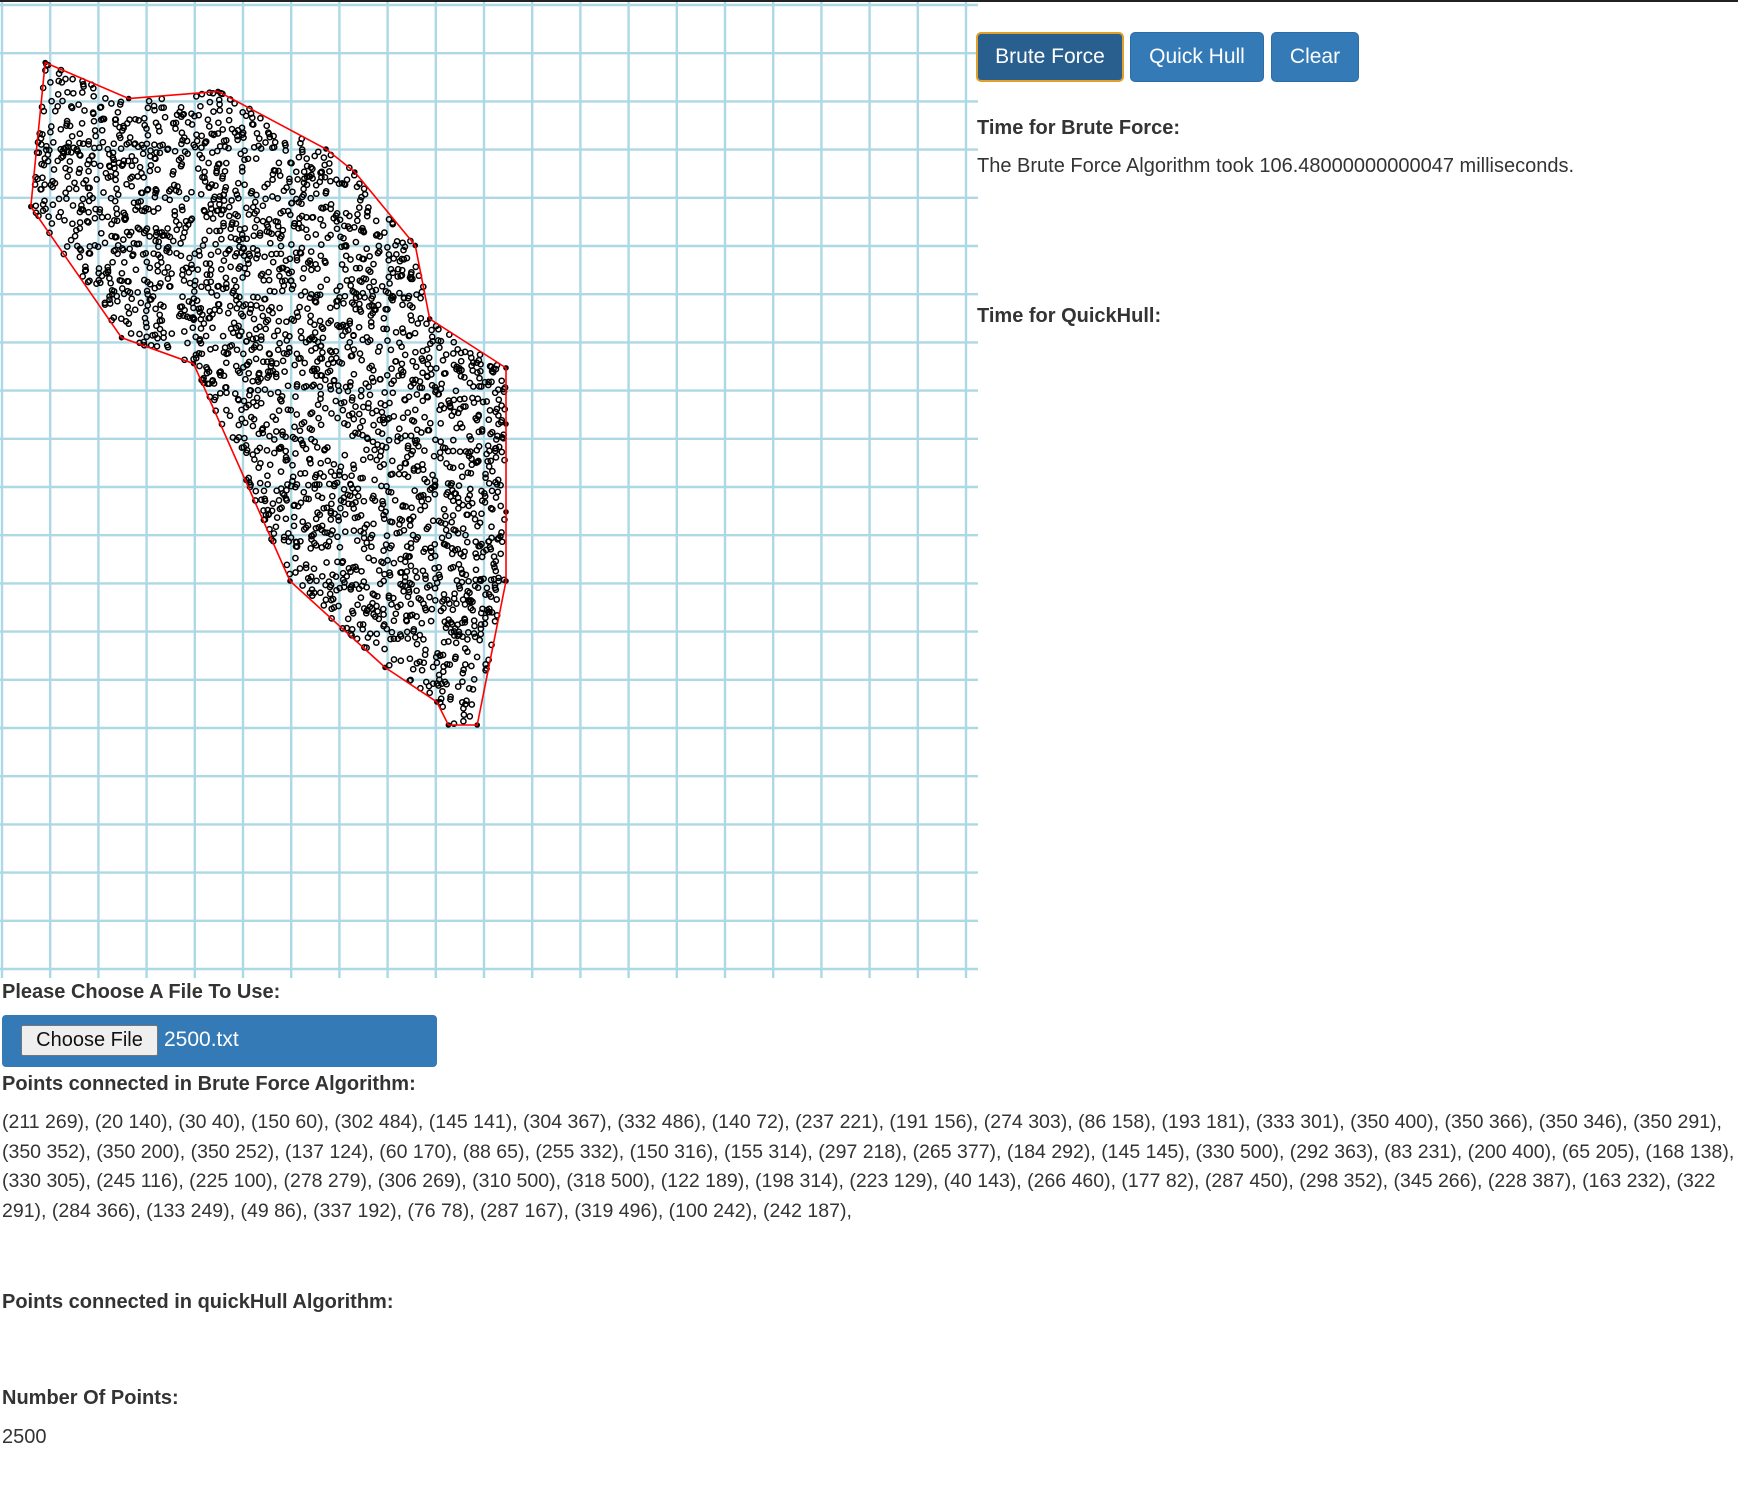  I want to click on clear-button: Clear, so click(1315, 57).